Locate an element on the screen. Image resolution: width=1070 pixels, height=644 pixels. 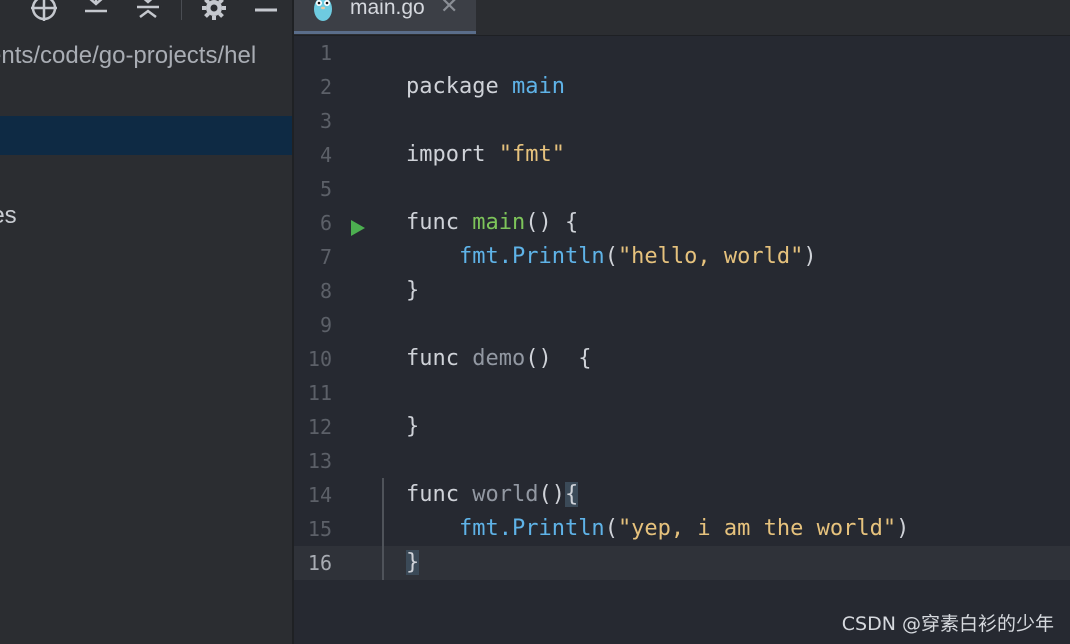
collapse-all-icon is located at coordinates (148, 12).